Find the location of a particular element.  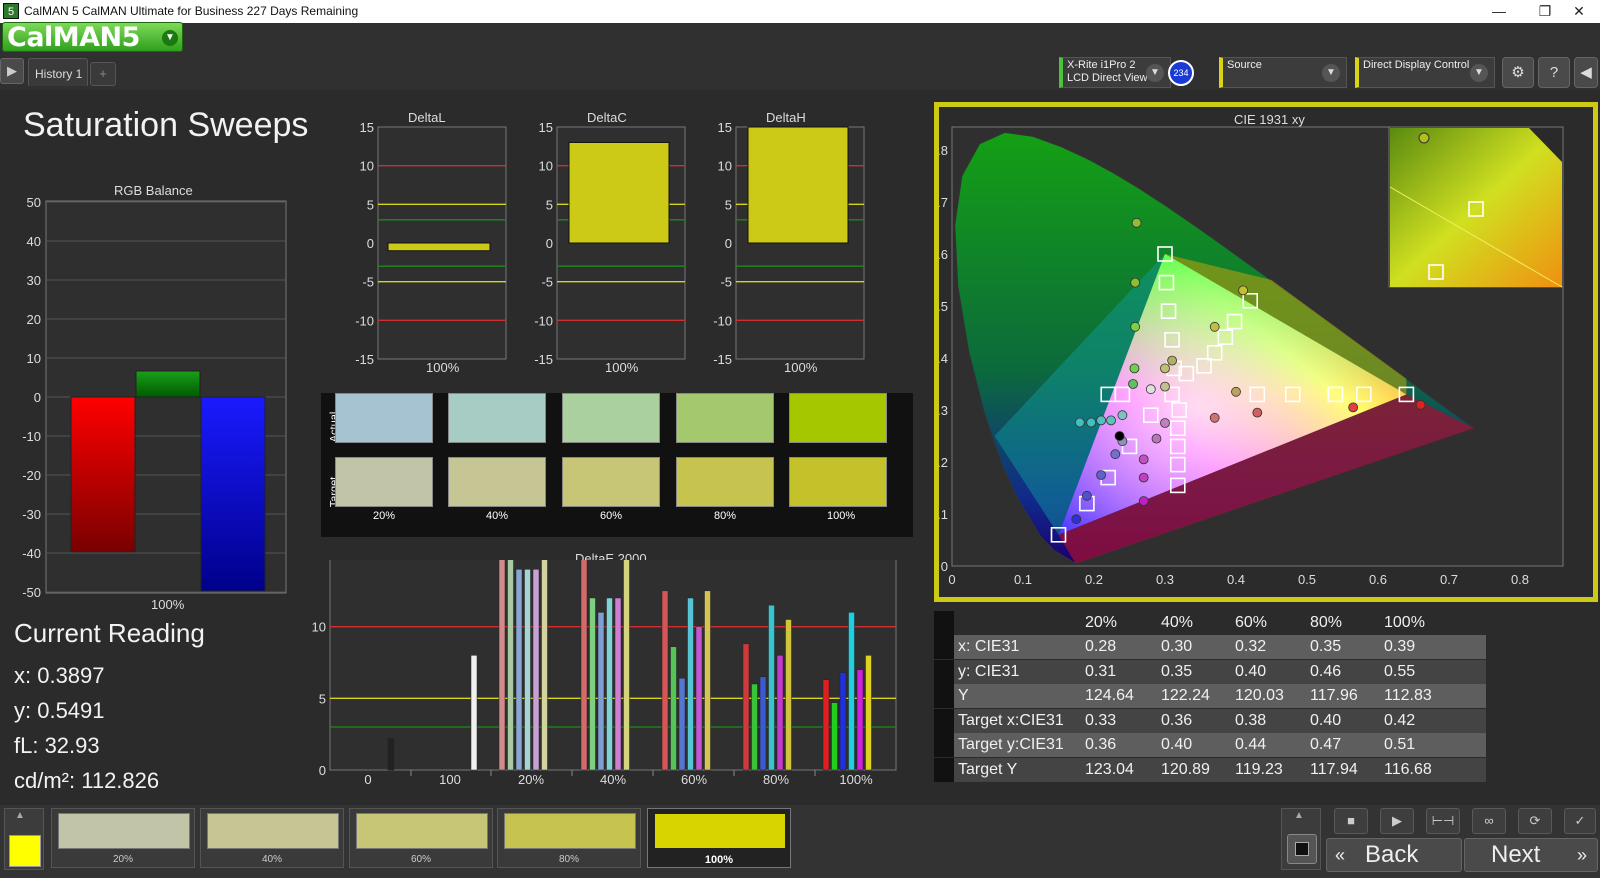

table-cell: 119.23 is located at coordinates (1259, 769).